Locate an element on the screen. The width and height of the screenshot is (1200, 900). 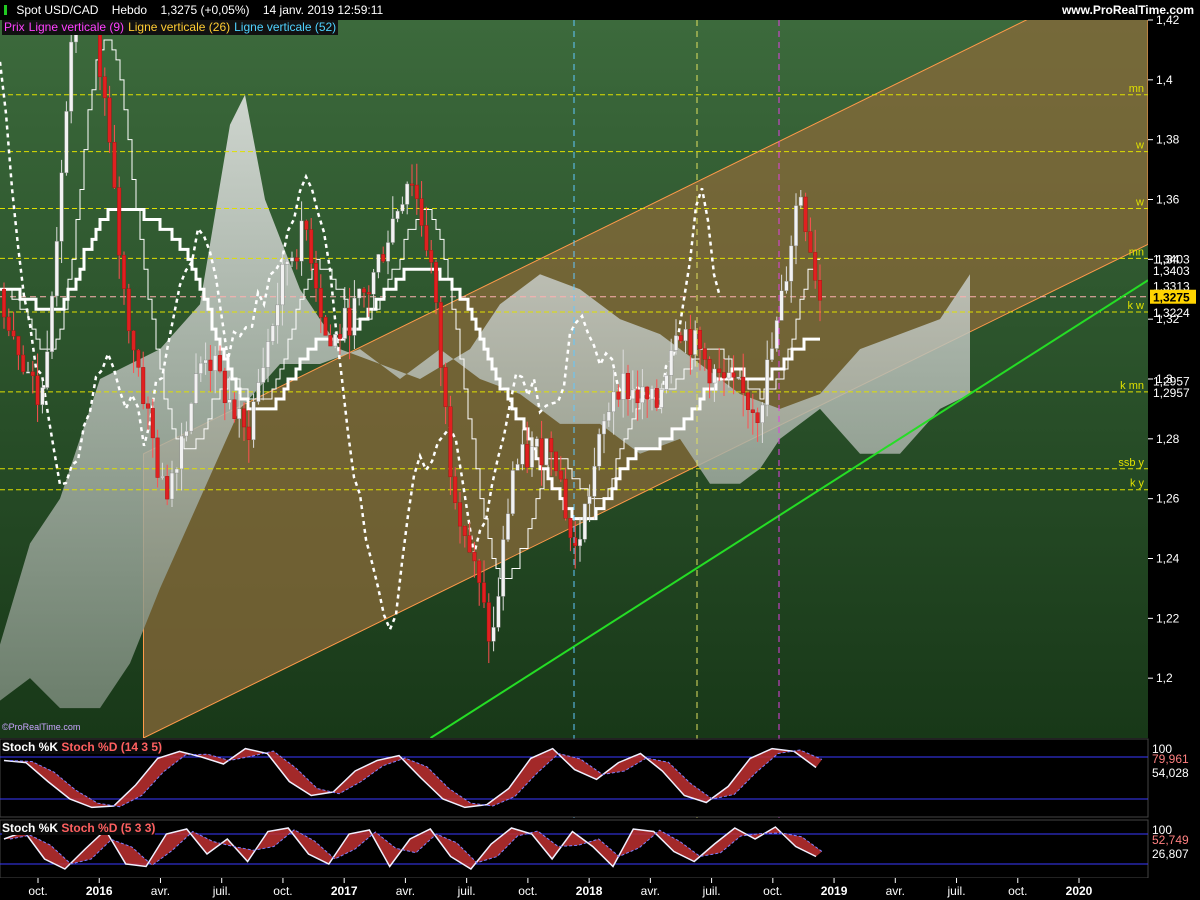
level-label-0: mn is located at coordinates (1136, 89).